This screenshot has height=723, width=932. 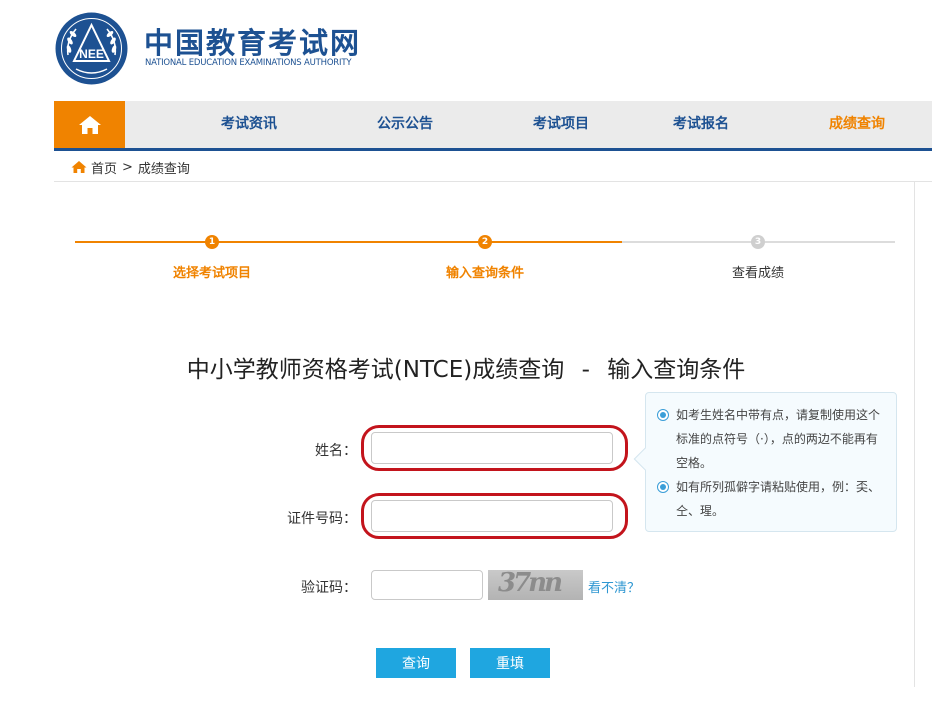 I want to click on breadcrumb: 首页 > 成绩查询, so click(x=130, y=167).